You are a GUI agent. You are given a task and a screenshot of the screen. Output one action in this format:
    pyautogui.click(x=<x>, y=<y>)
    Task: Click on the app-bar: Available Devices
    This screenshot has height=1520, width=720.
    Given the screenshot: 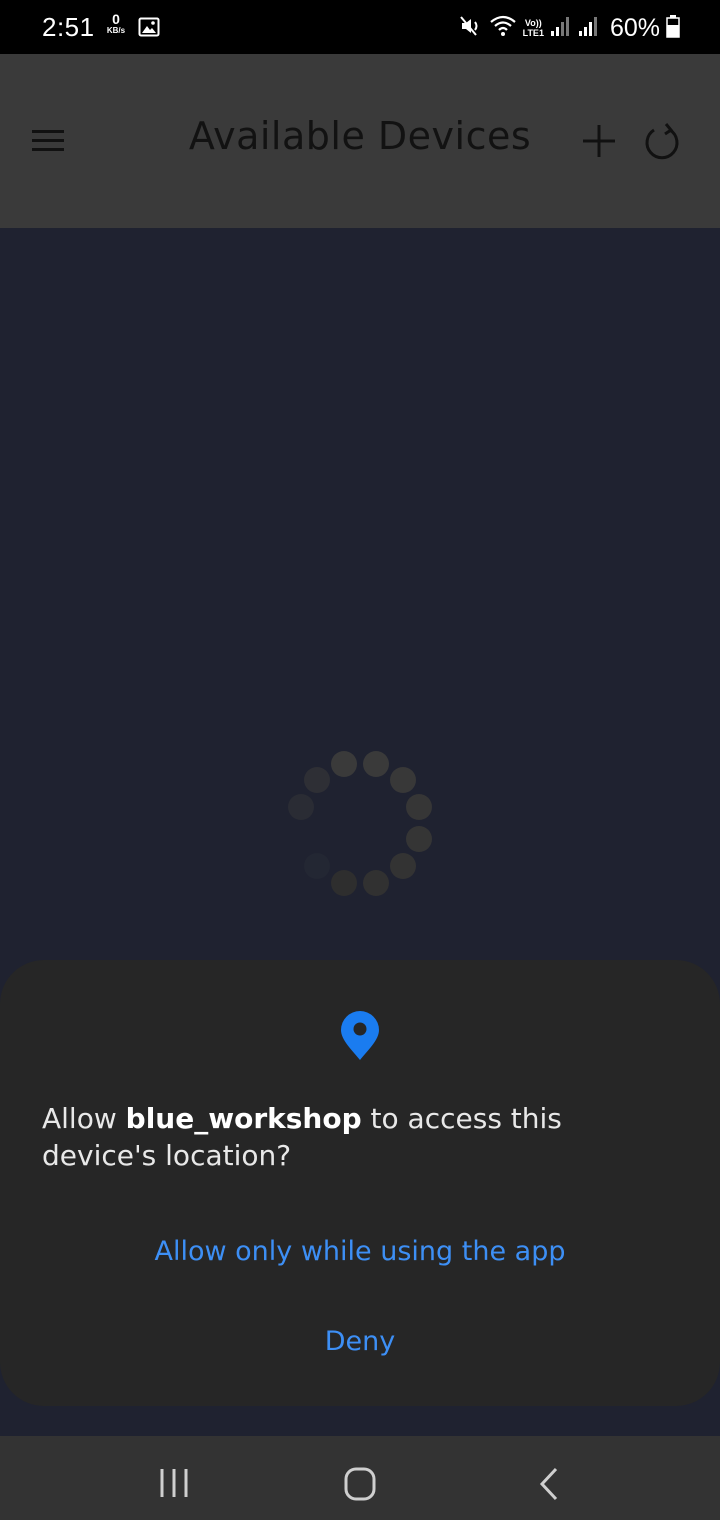 What is the action you would take?
    pyautogui.click(x=360, y=141)
    